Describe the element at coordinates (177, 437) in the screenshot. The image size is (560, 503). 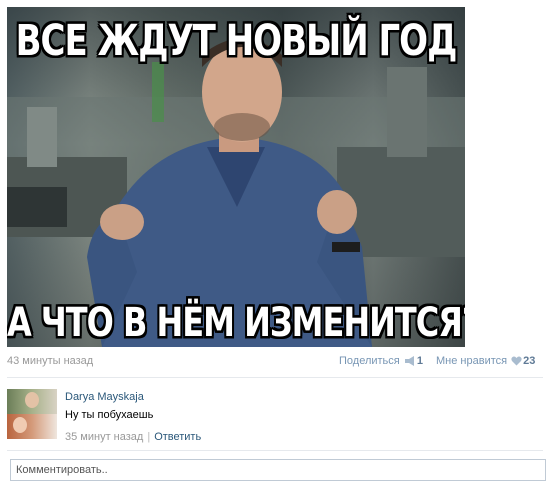
I see `reply-link: Ответить` at that location.